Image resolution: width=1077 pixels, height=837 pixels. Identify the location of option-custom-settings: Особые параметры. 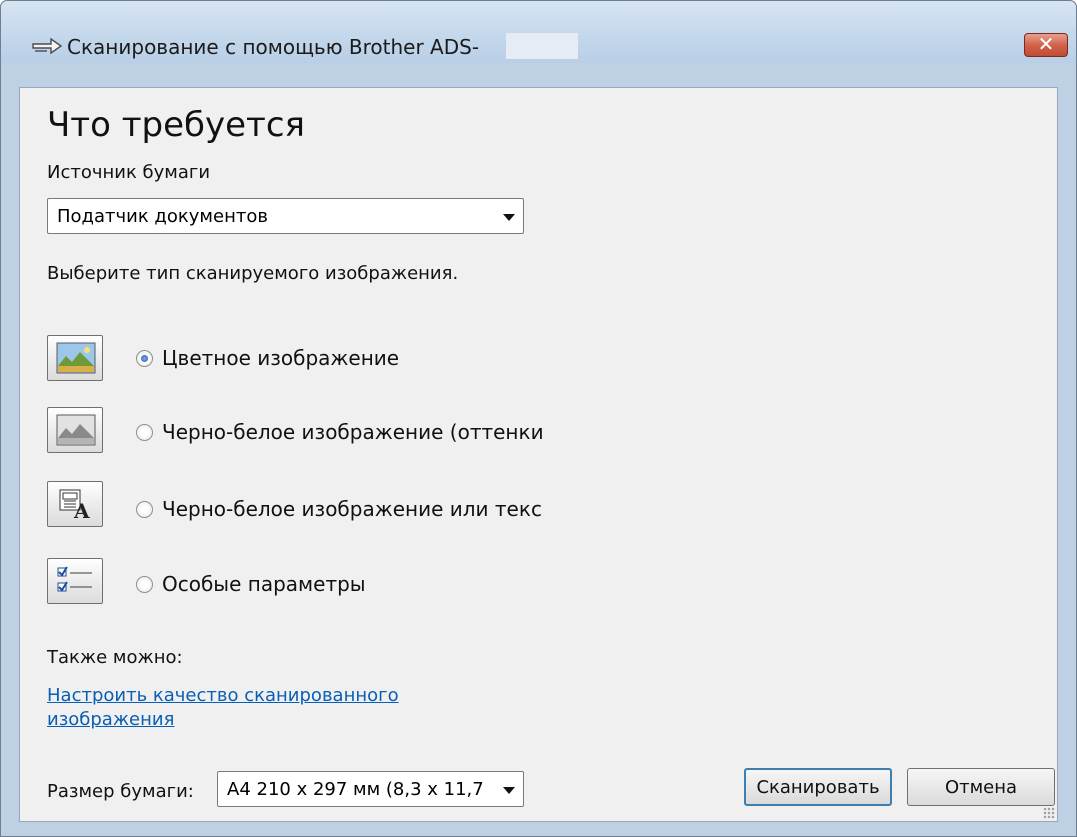
(352, 584).